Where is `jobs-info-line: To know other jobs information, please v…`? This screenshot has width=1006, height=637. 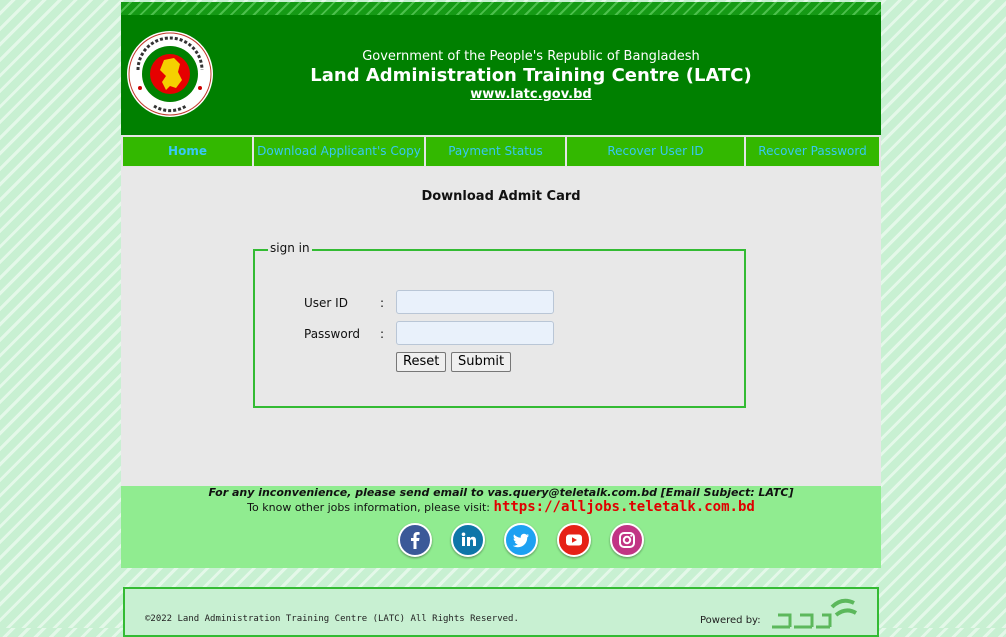 jobs-info-line: To know other jobs information, please v… is located at coordinates (501, 507).